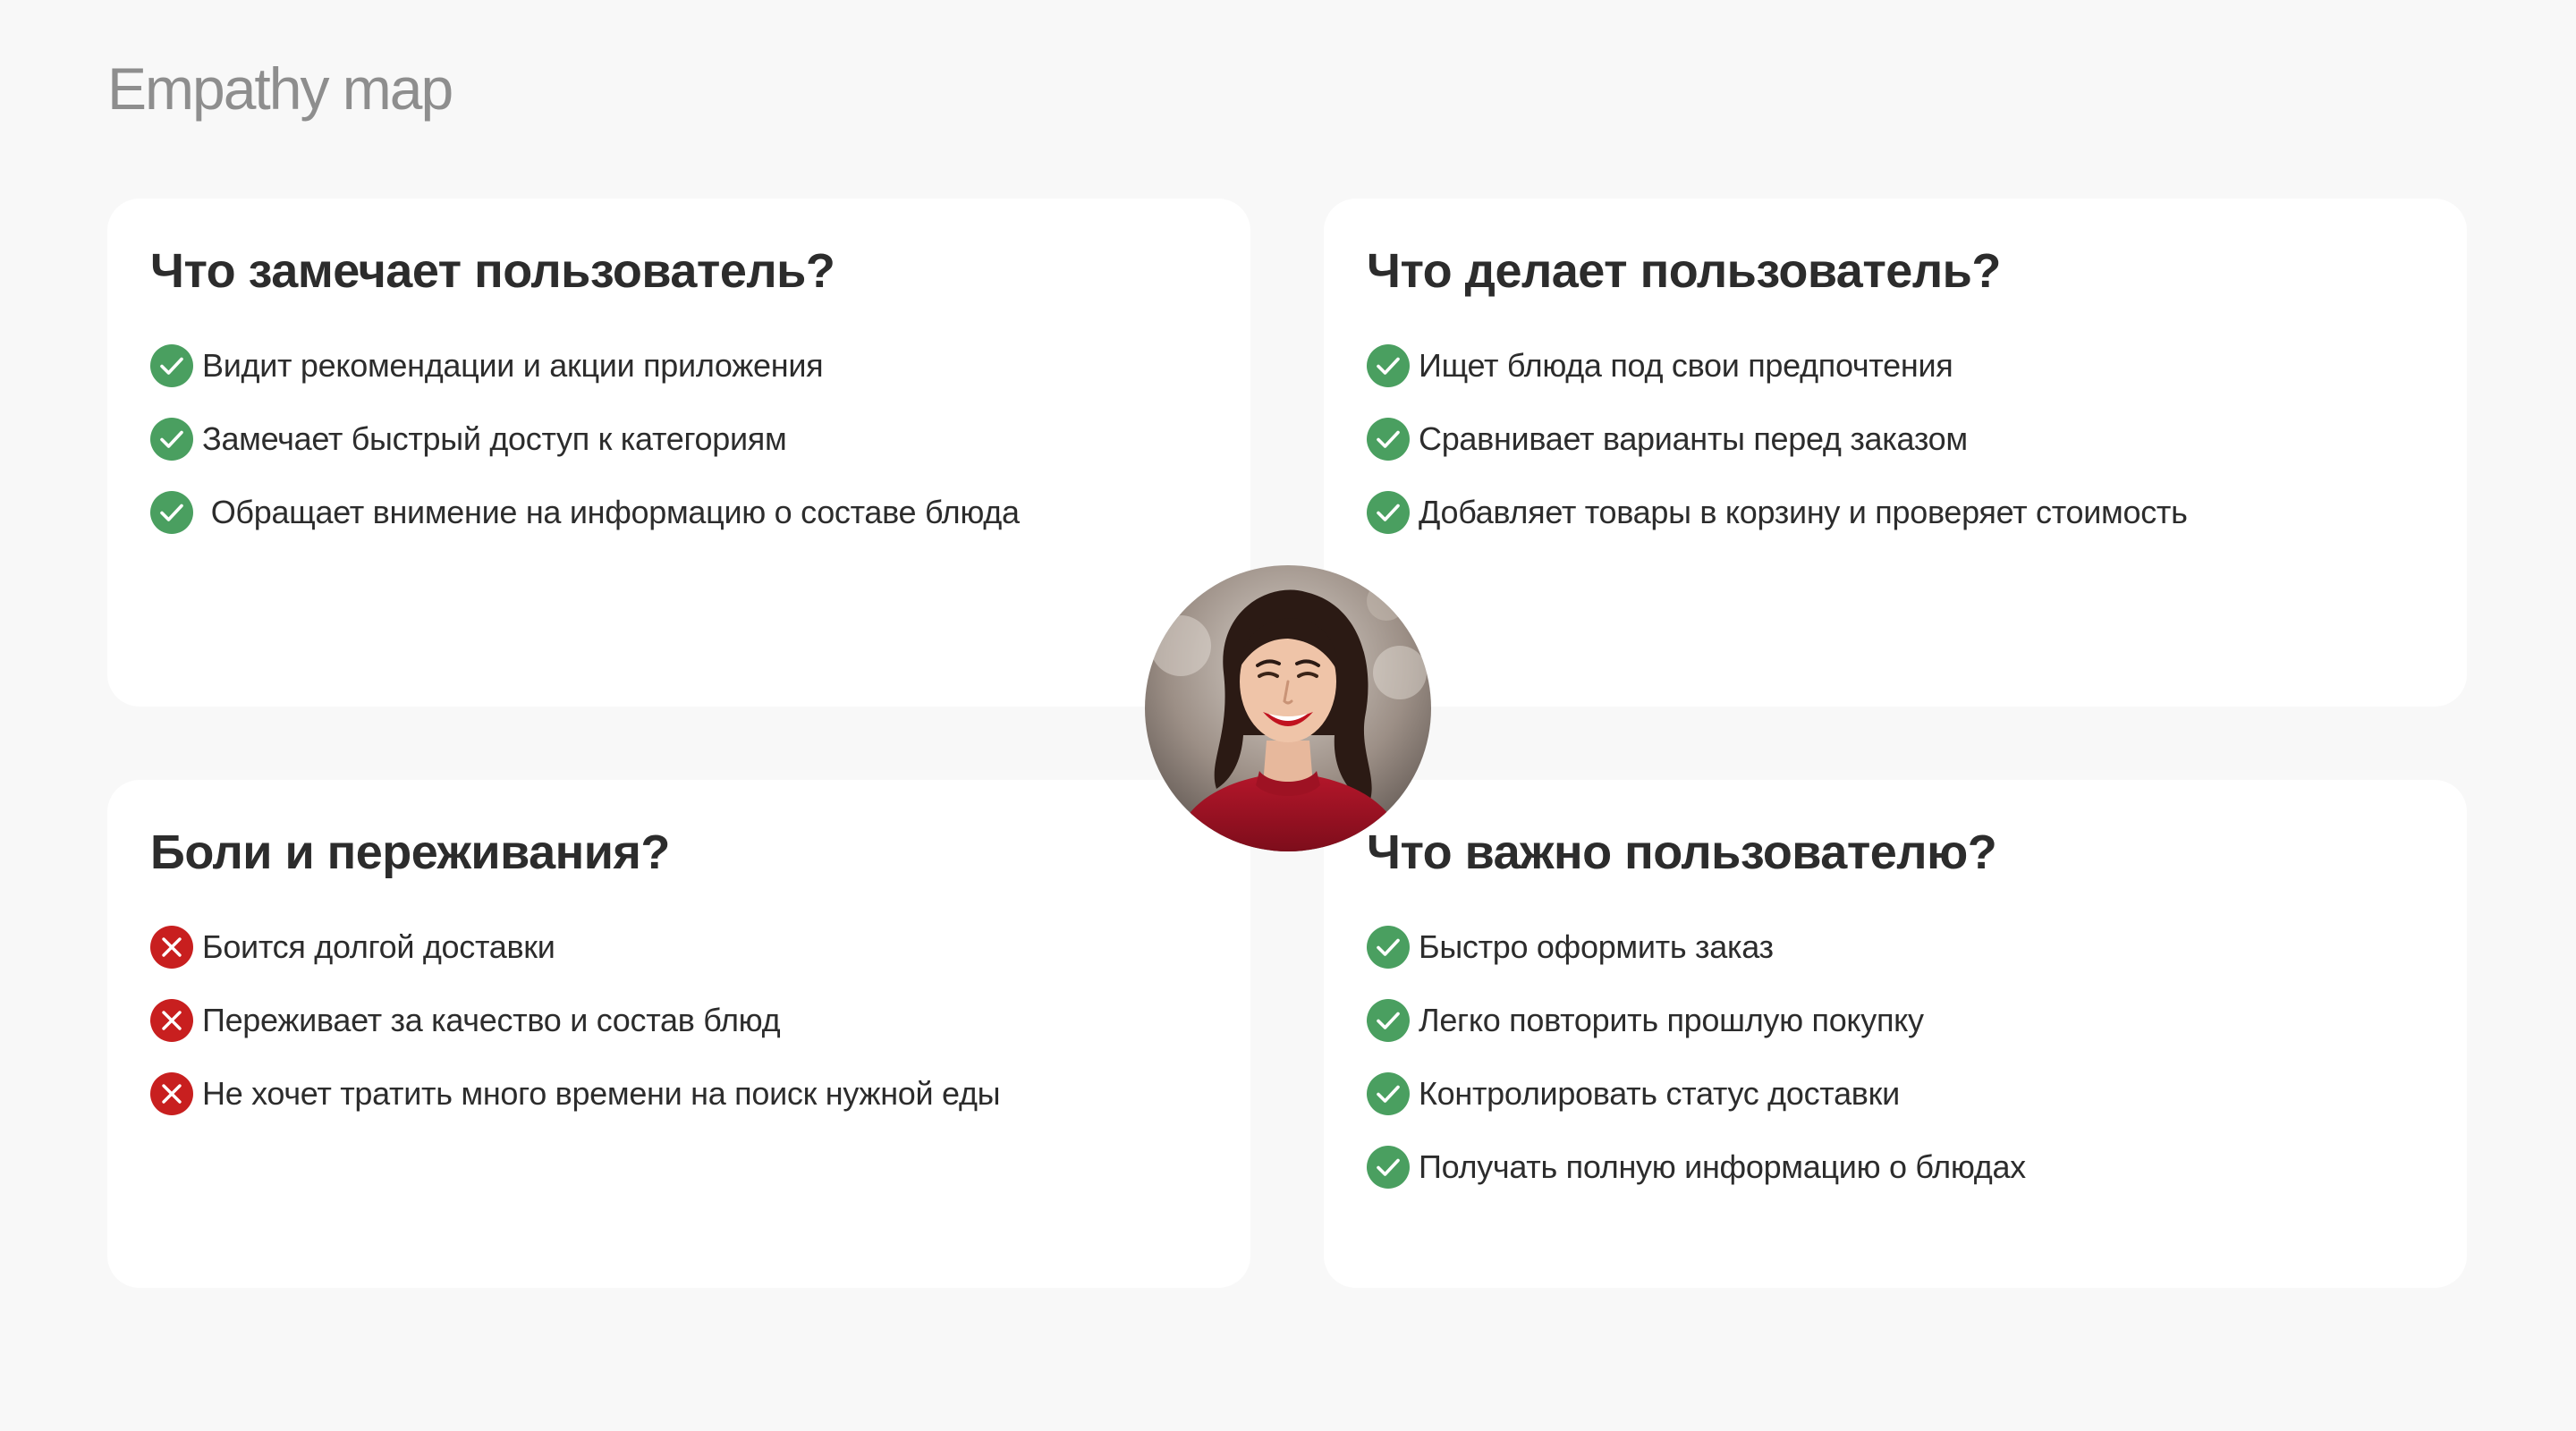  Describe the element at coordinates (513, 366) in the screenshot. I see `item-text: Видит рекомендации и акции приложения` at that location.